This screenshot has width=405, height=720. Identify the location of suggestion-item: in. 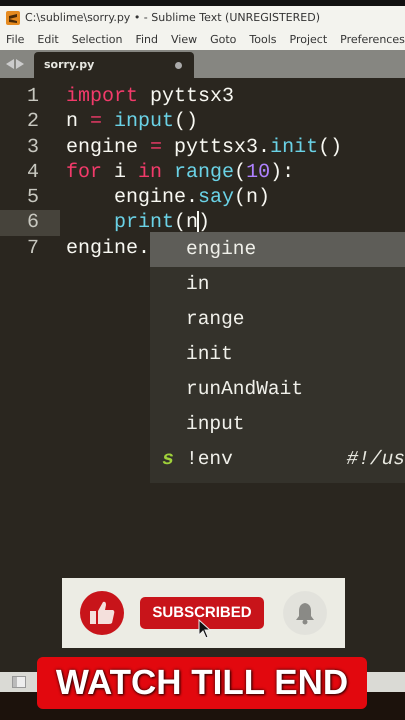
(198, 285).